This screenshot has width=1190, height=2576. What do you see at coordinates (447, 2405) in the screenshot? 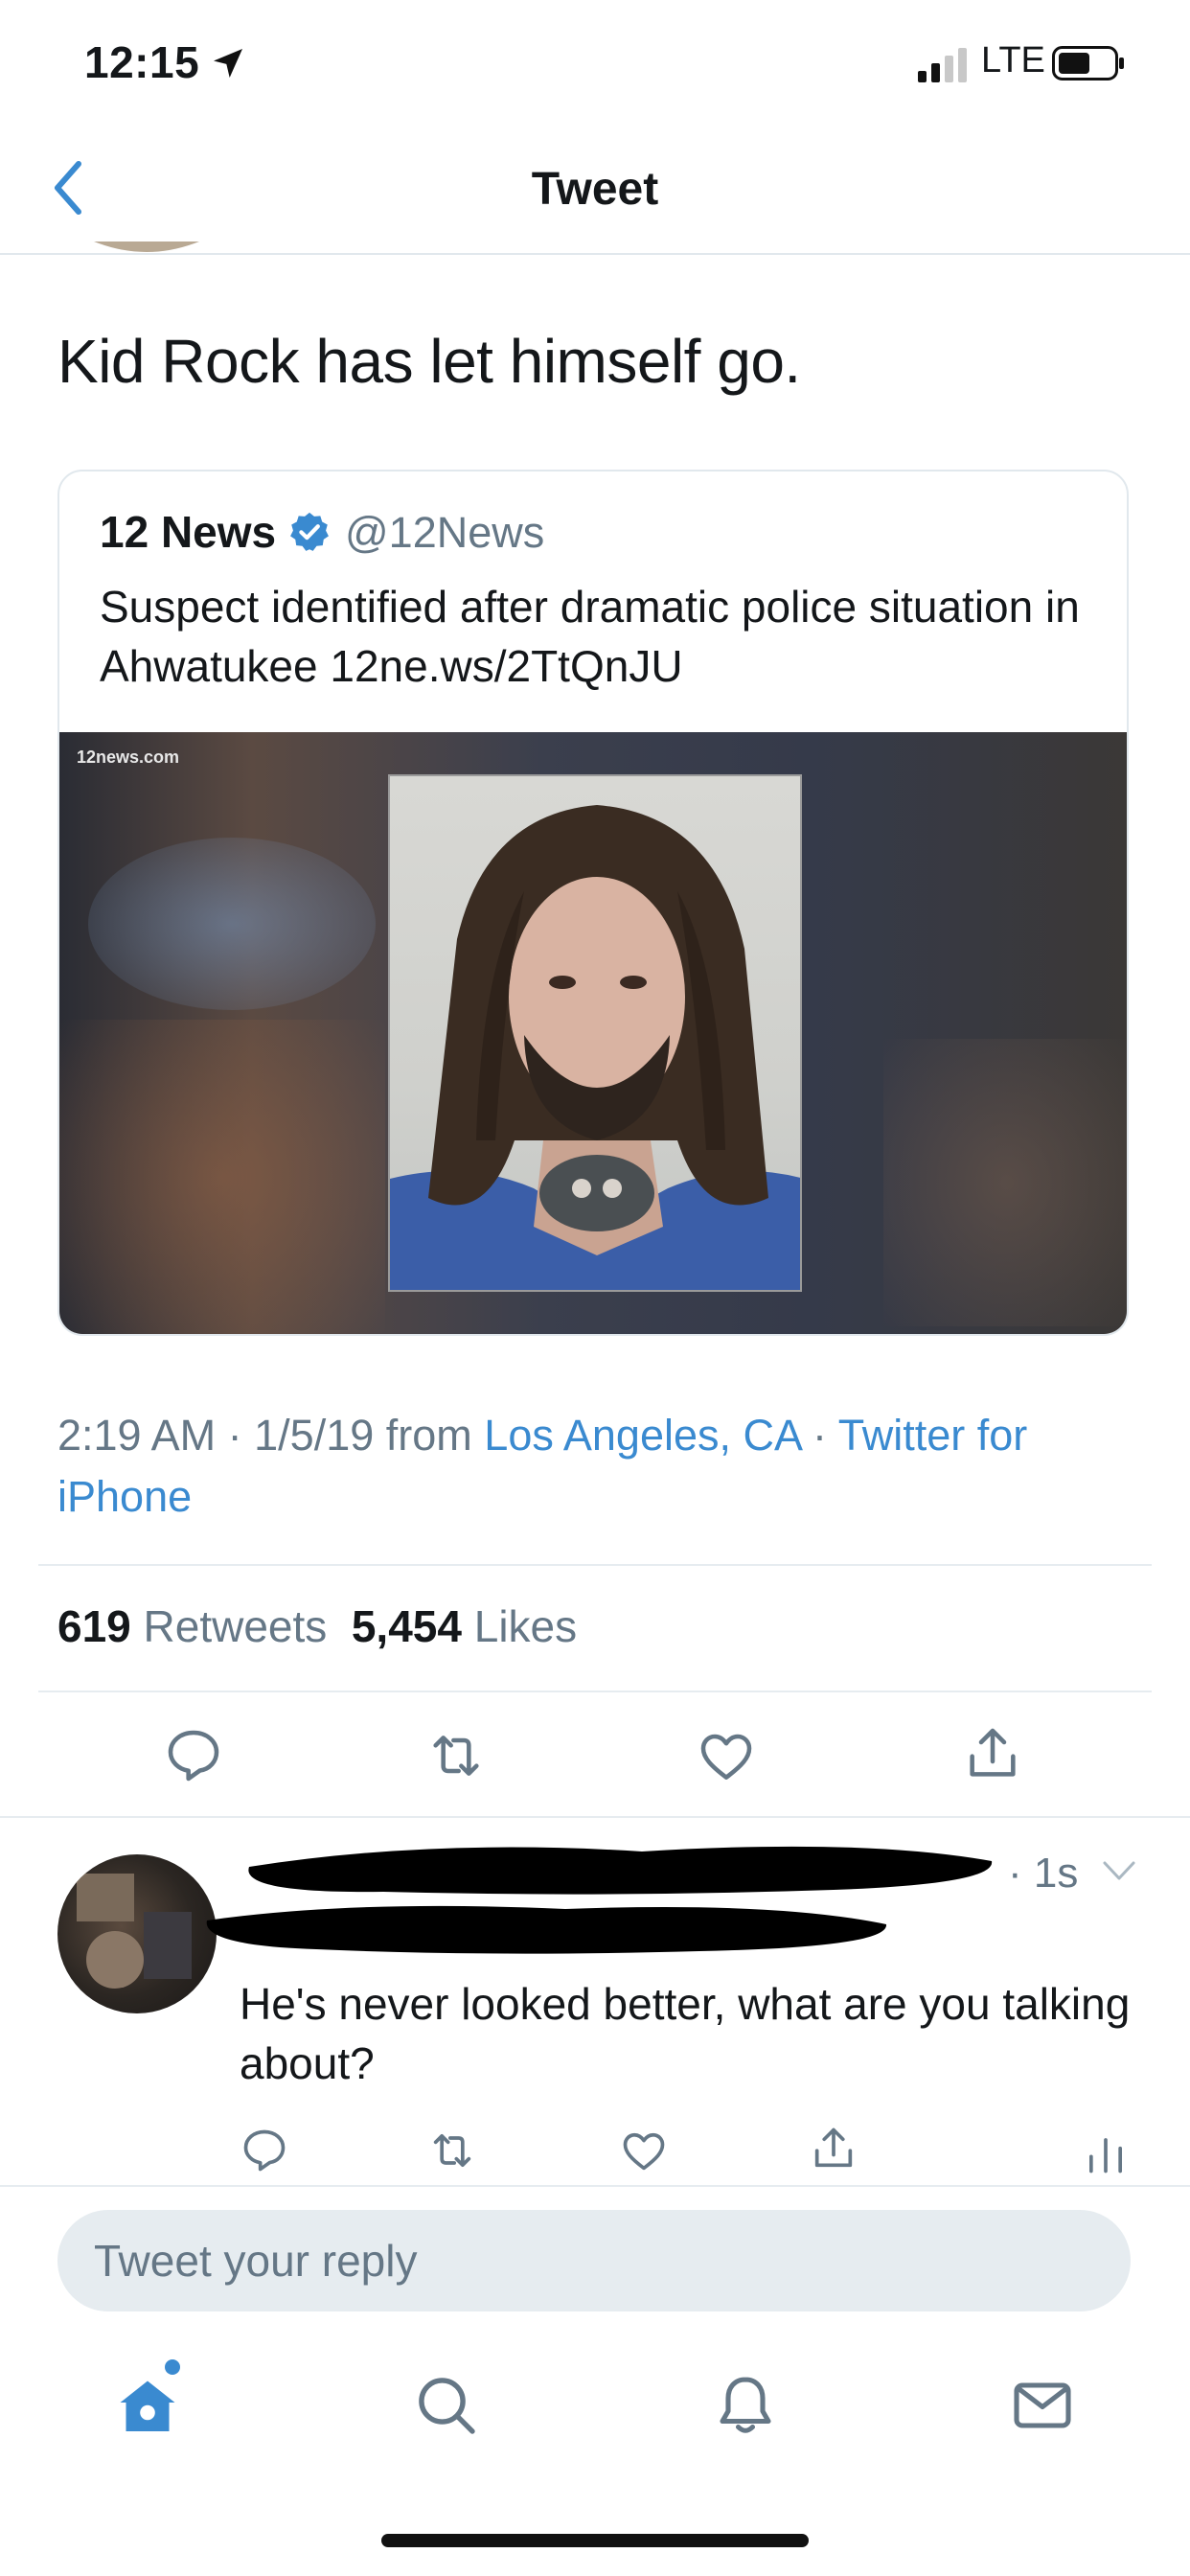
I see `search-icon` at bounding box center [447, 2405].